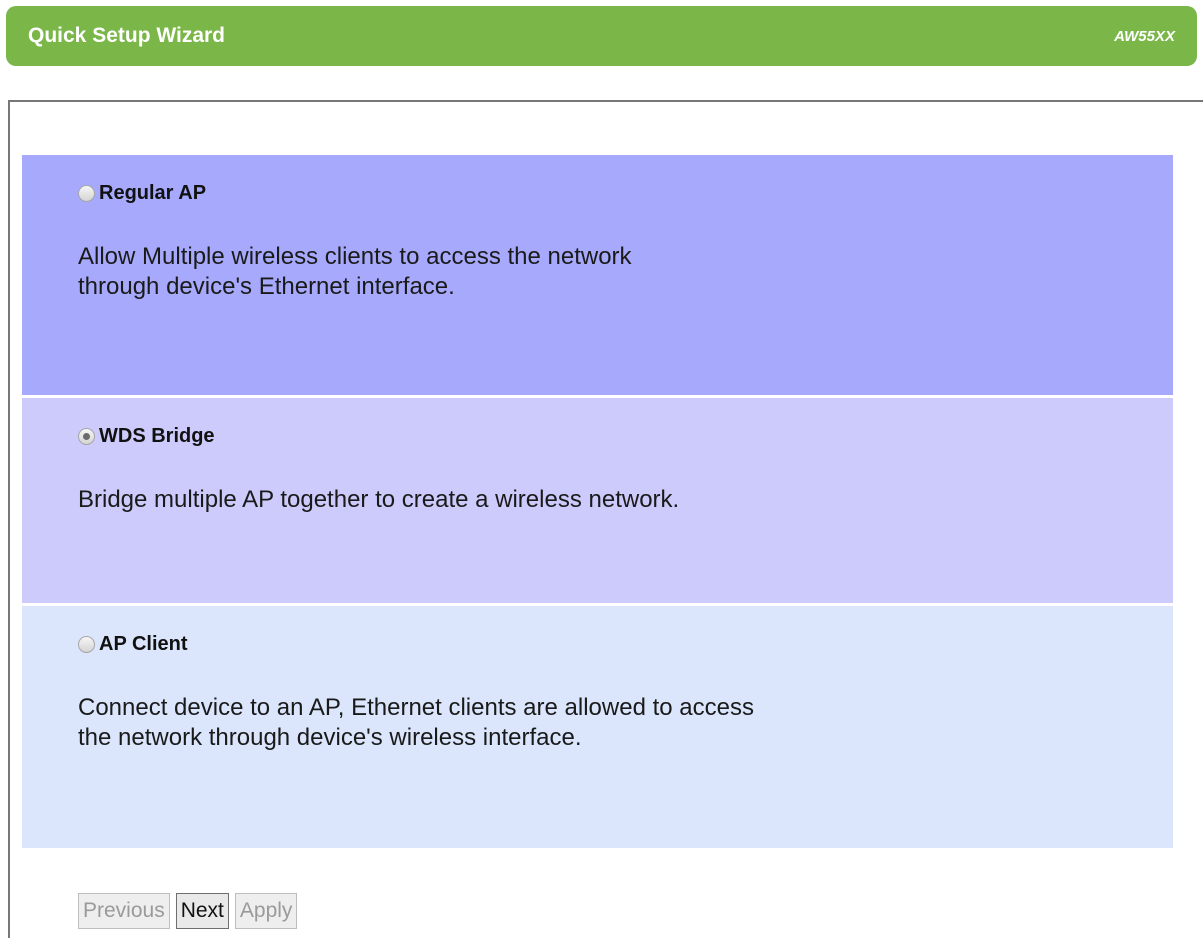  I want to click on wizard-buttons: Previous Next Apply, so click(188, 911).